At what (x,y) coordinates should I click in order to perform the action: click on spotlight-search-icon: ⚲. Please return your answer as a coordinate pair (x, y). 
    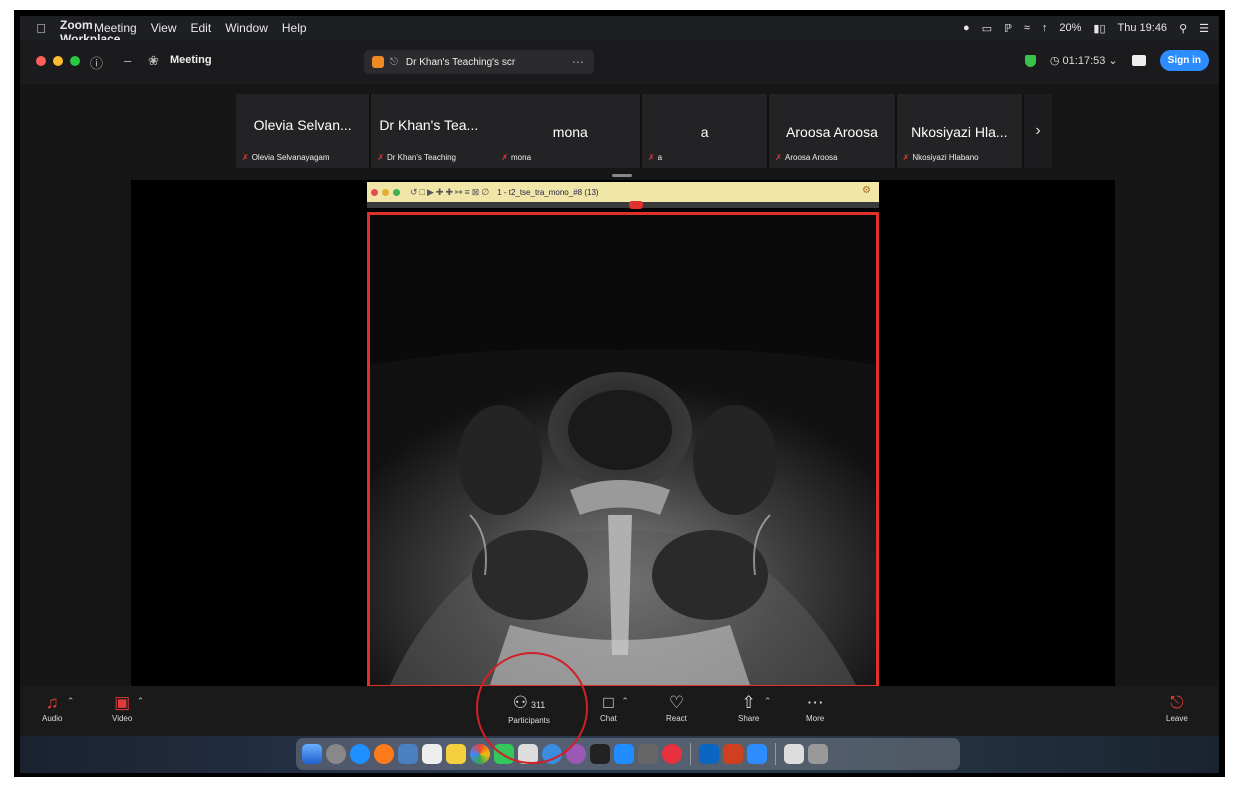
    Looking at the image, I should click on (1183, 28).